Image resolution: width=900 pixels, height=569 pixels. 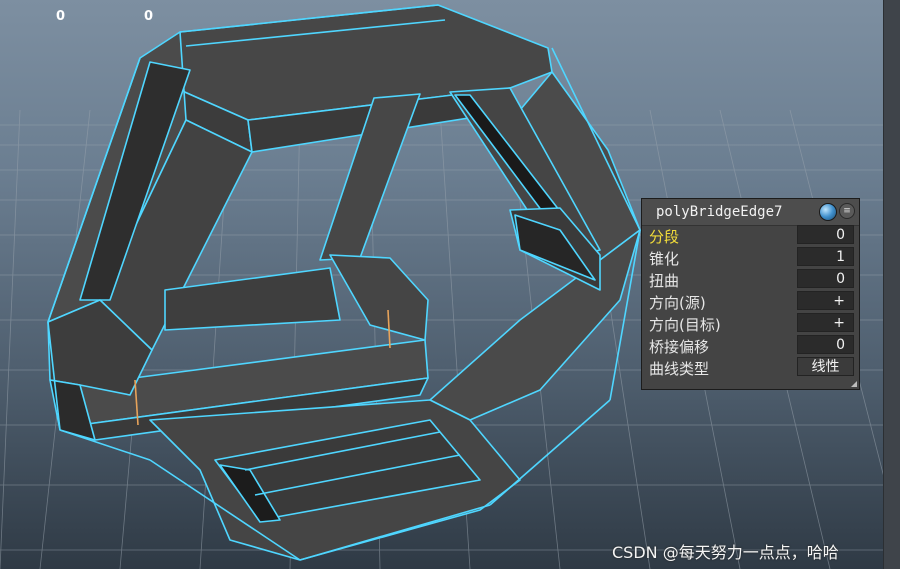 I want to click on attr-row-divisions: 分段 0, so click(x=750, y=235).